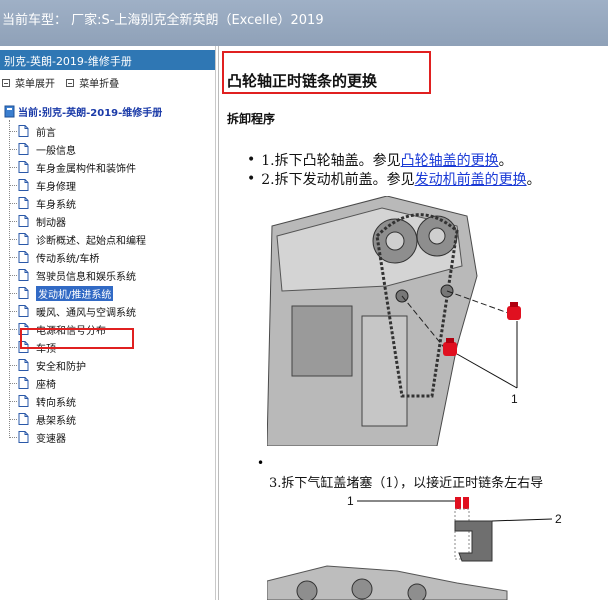 This screenshot has width=608, height=600. I want to click on tree-item-label: 车身系统, so click(56, 205).